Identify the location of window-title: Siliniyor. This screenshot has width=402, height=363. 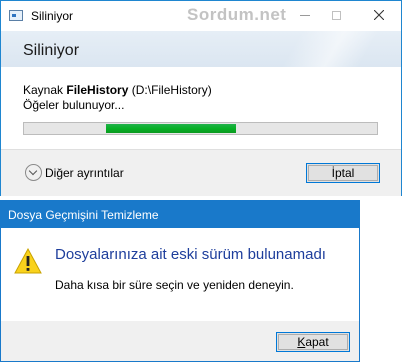
(52, 16).